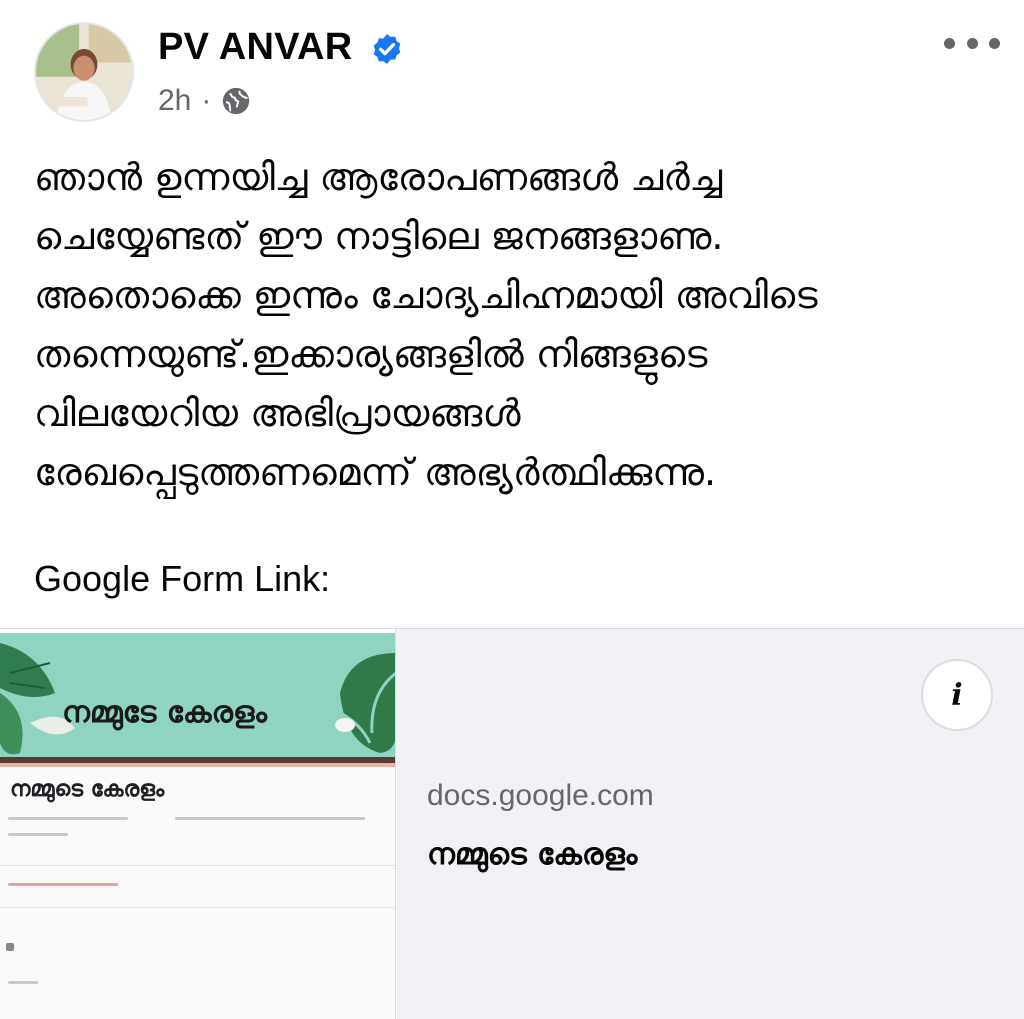 The height and width of the screenshot is (1019, 1024). I want to click on link-domain: docs.google.com, so click(540, 795).